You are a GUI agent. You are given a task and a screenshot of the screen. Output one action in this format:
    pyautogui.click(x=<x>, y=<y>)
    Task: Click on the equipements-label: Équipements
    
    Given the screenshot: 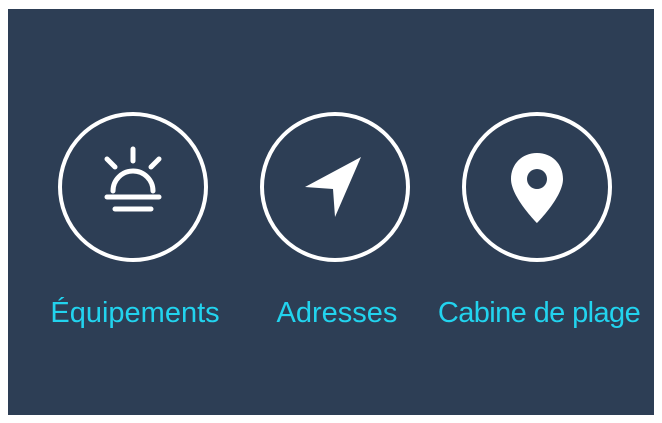 What is the action you would take?
    pyautogui.click(x=135, y=313)
    